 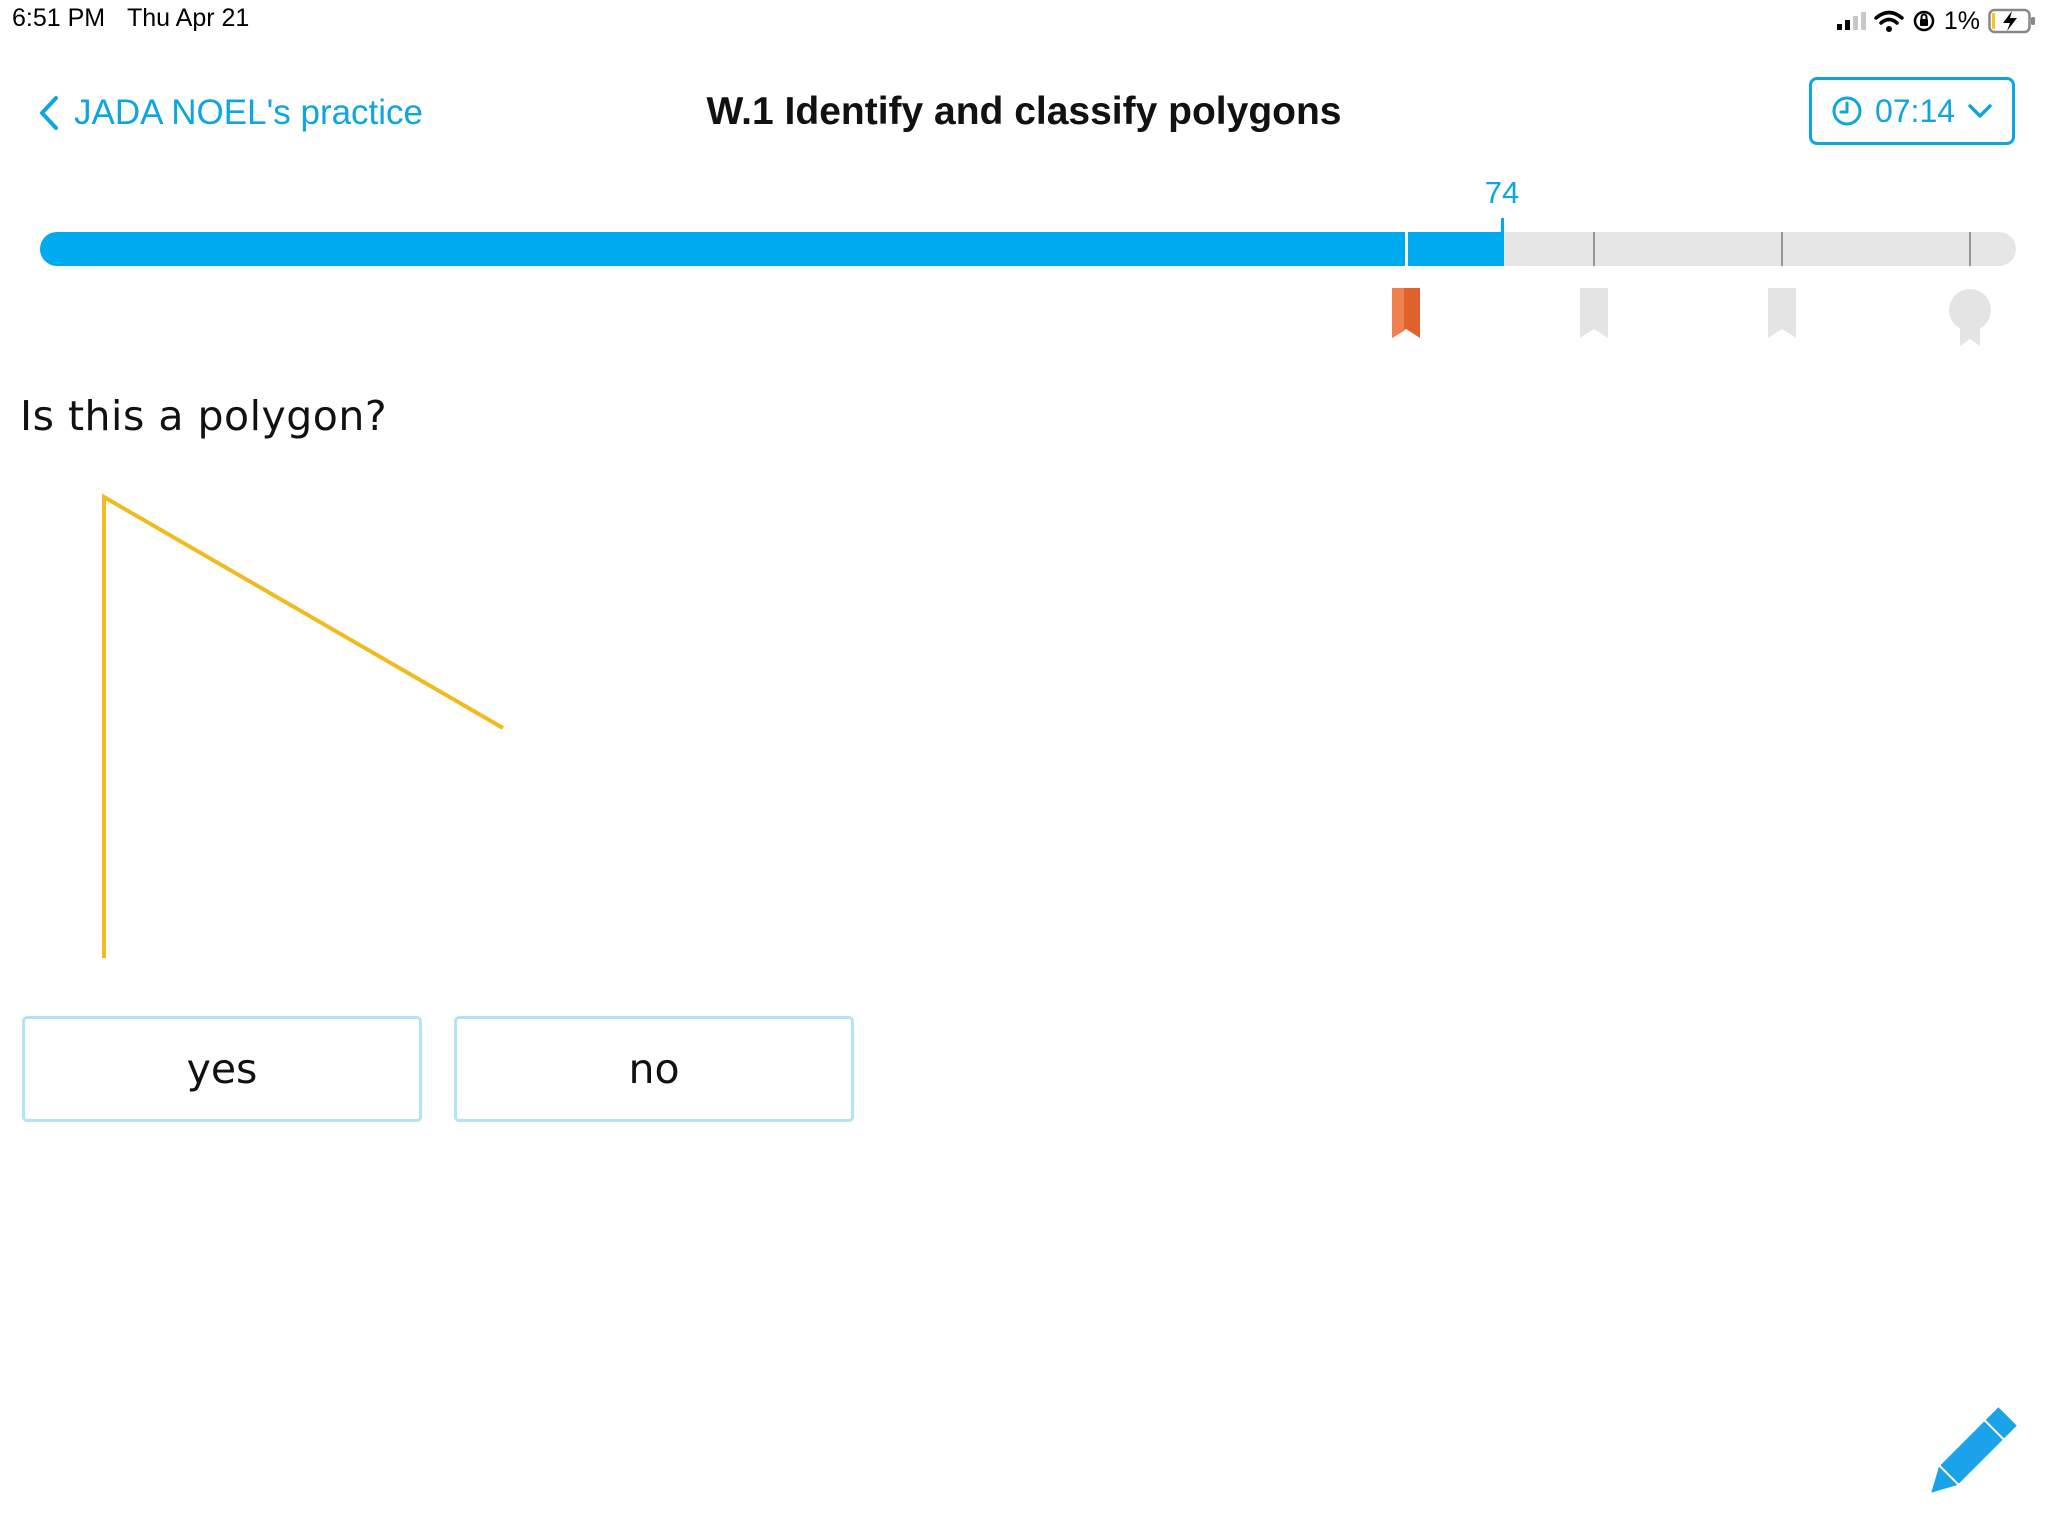 I want to click on wifi-icon, so click(x=1889, y=21).